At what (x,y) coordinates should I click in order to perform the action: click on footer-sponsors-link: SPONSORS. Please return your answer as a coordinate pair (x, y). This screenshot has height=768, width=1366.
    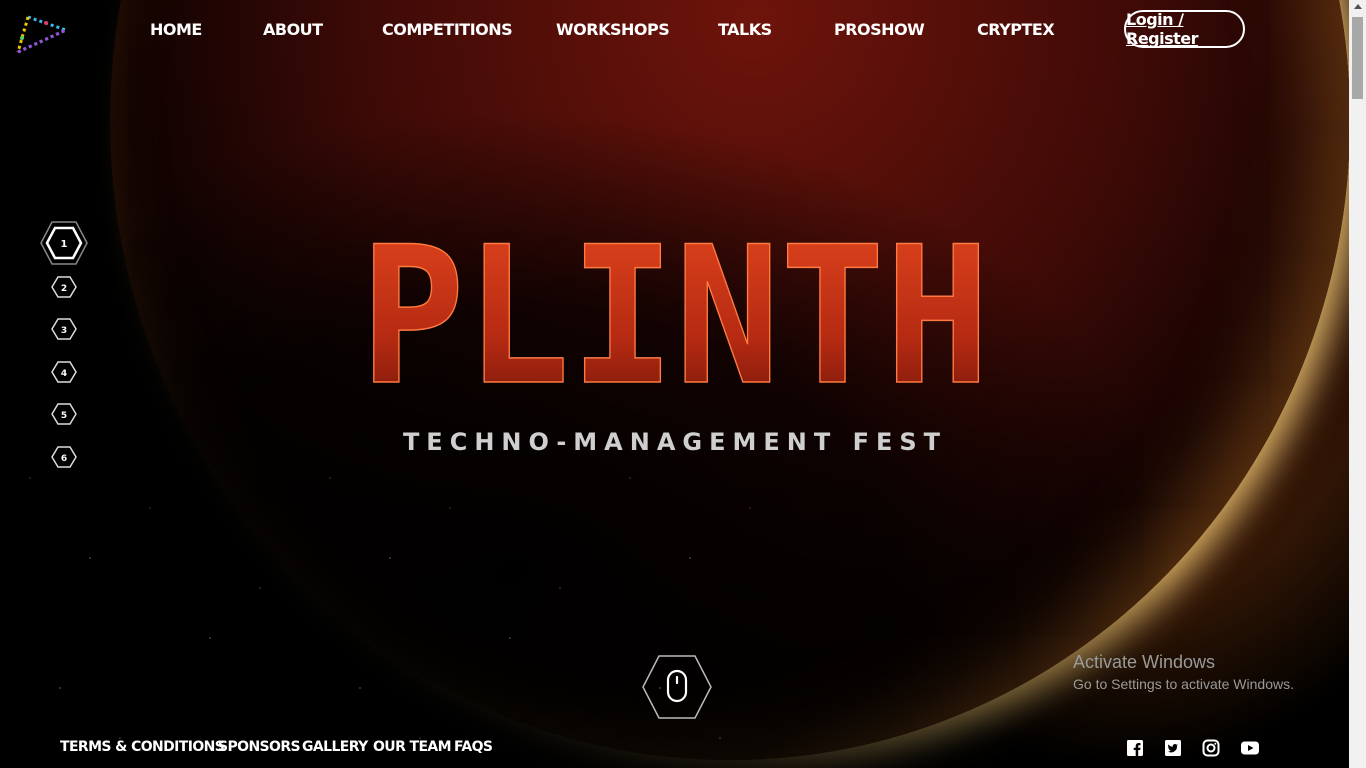
    Looking at the image, I should click on (259, 747).